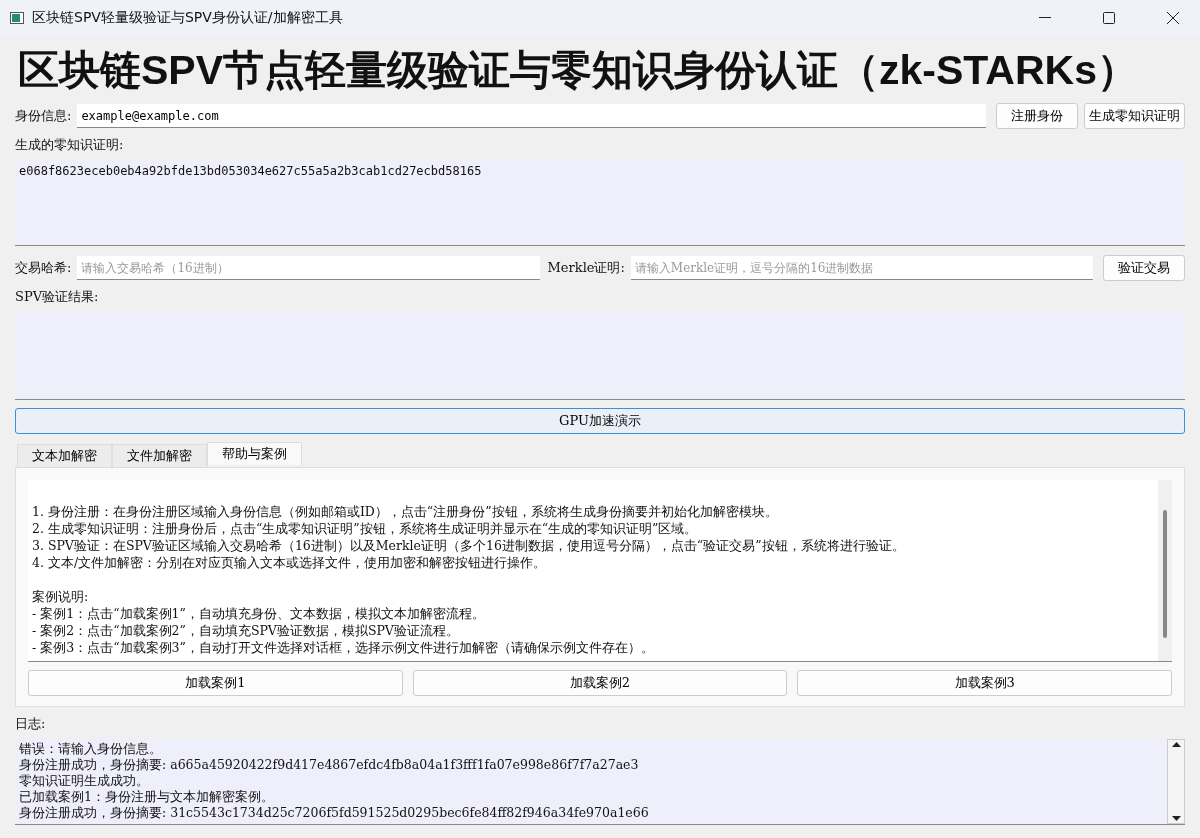 The image size is (1200, 838). Describe the element at coordinates (1134, 116) in the screenshot. I see `generate-proof-button: 生成零知识证明` at that location.